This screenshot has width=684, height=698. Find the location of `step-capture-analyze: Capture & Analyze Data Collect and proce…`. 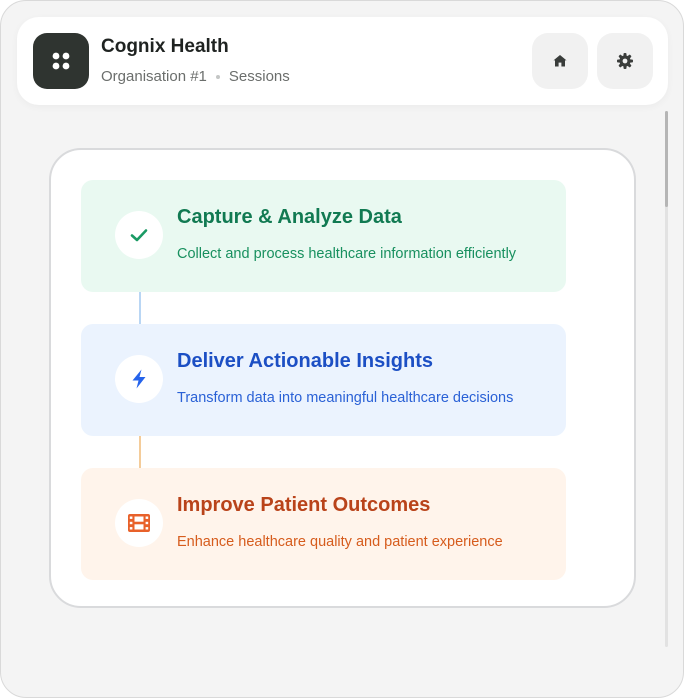

step-capture-analyze: Capture & Analyze Data Collect and proce… is located at coordinates (323, 236).